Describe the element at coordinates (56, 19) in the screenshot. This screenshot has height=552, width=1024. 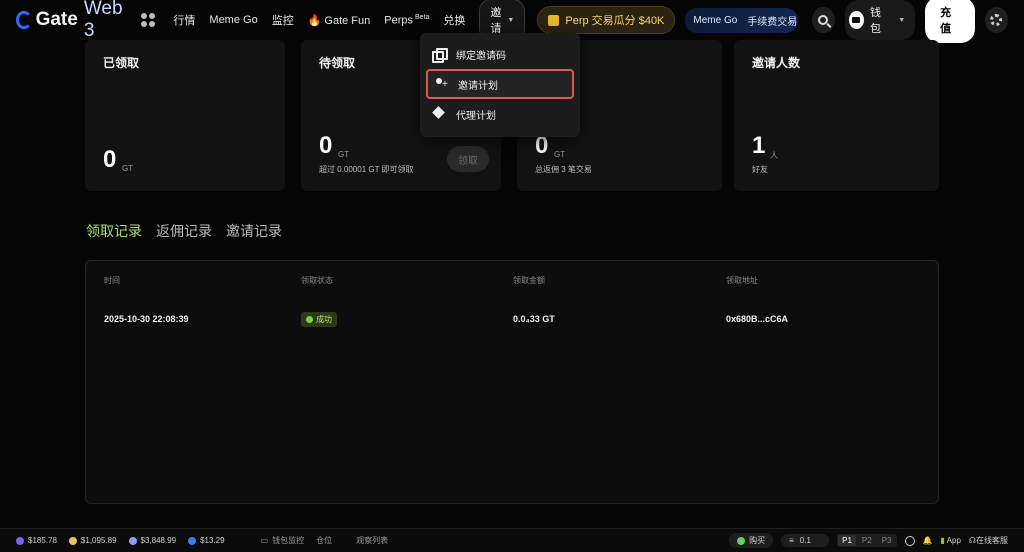
I see `logo-text: Gate` at that location.